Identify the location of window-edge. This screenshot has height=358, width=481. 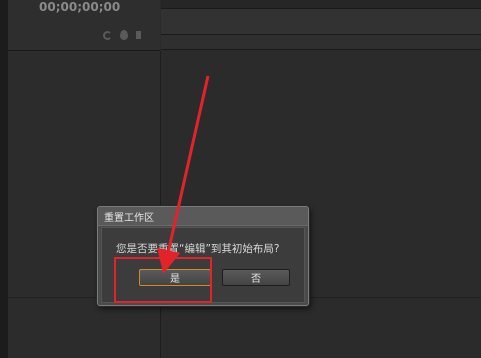
(4, 179).